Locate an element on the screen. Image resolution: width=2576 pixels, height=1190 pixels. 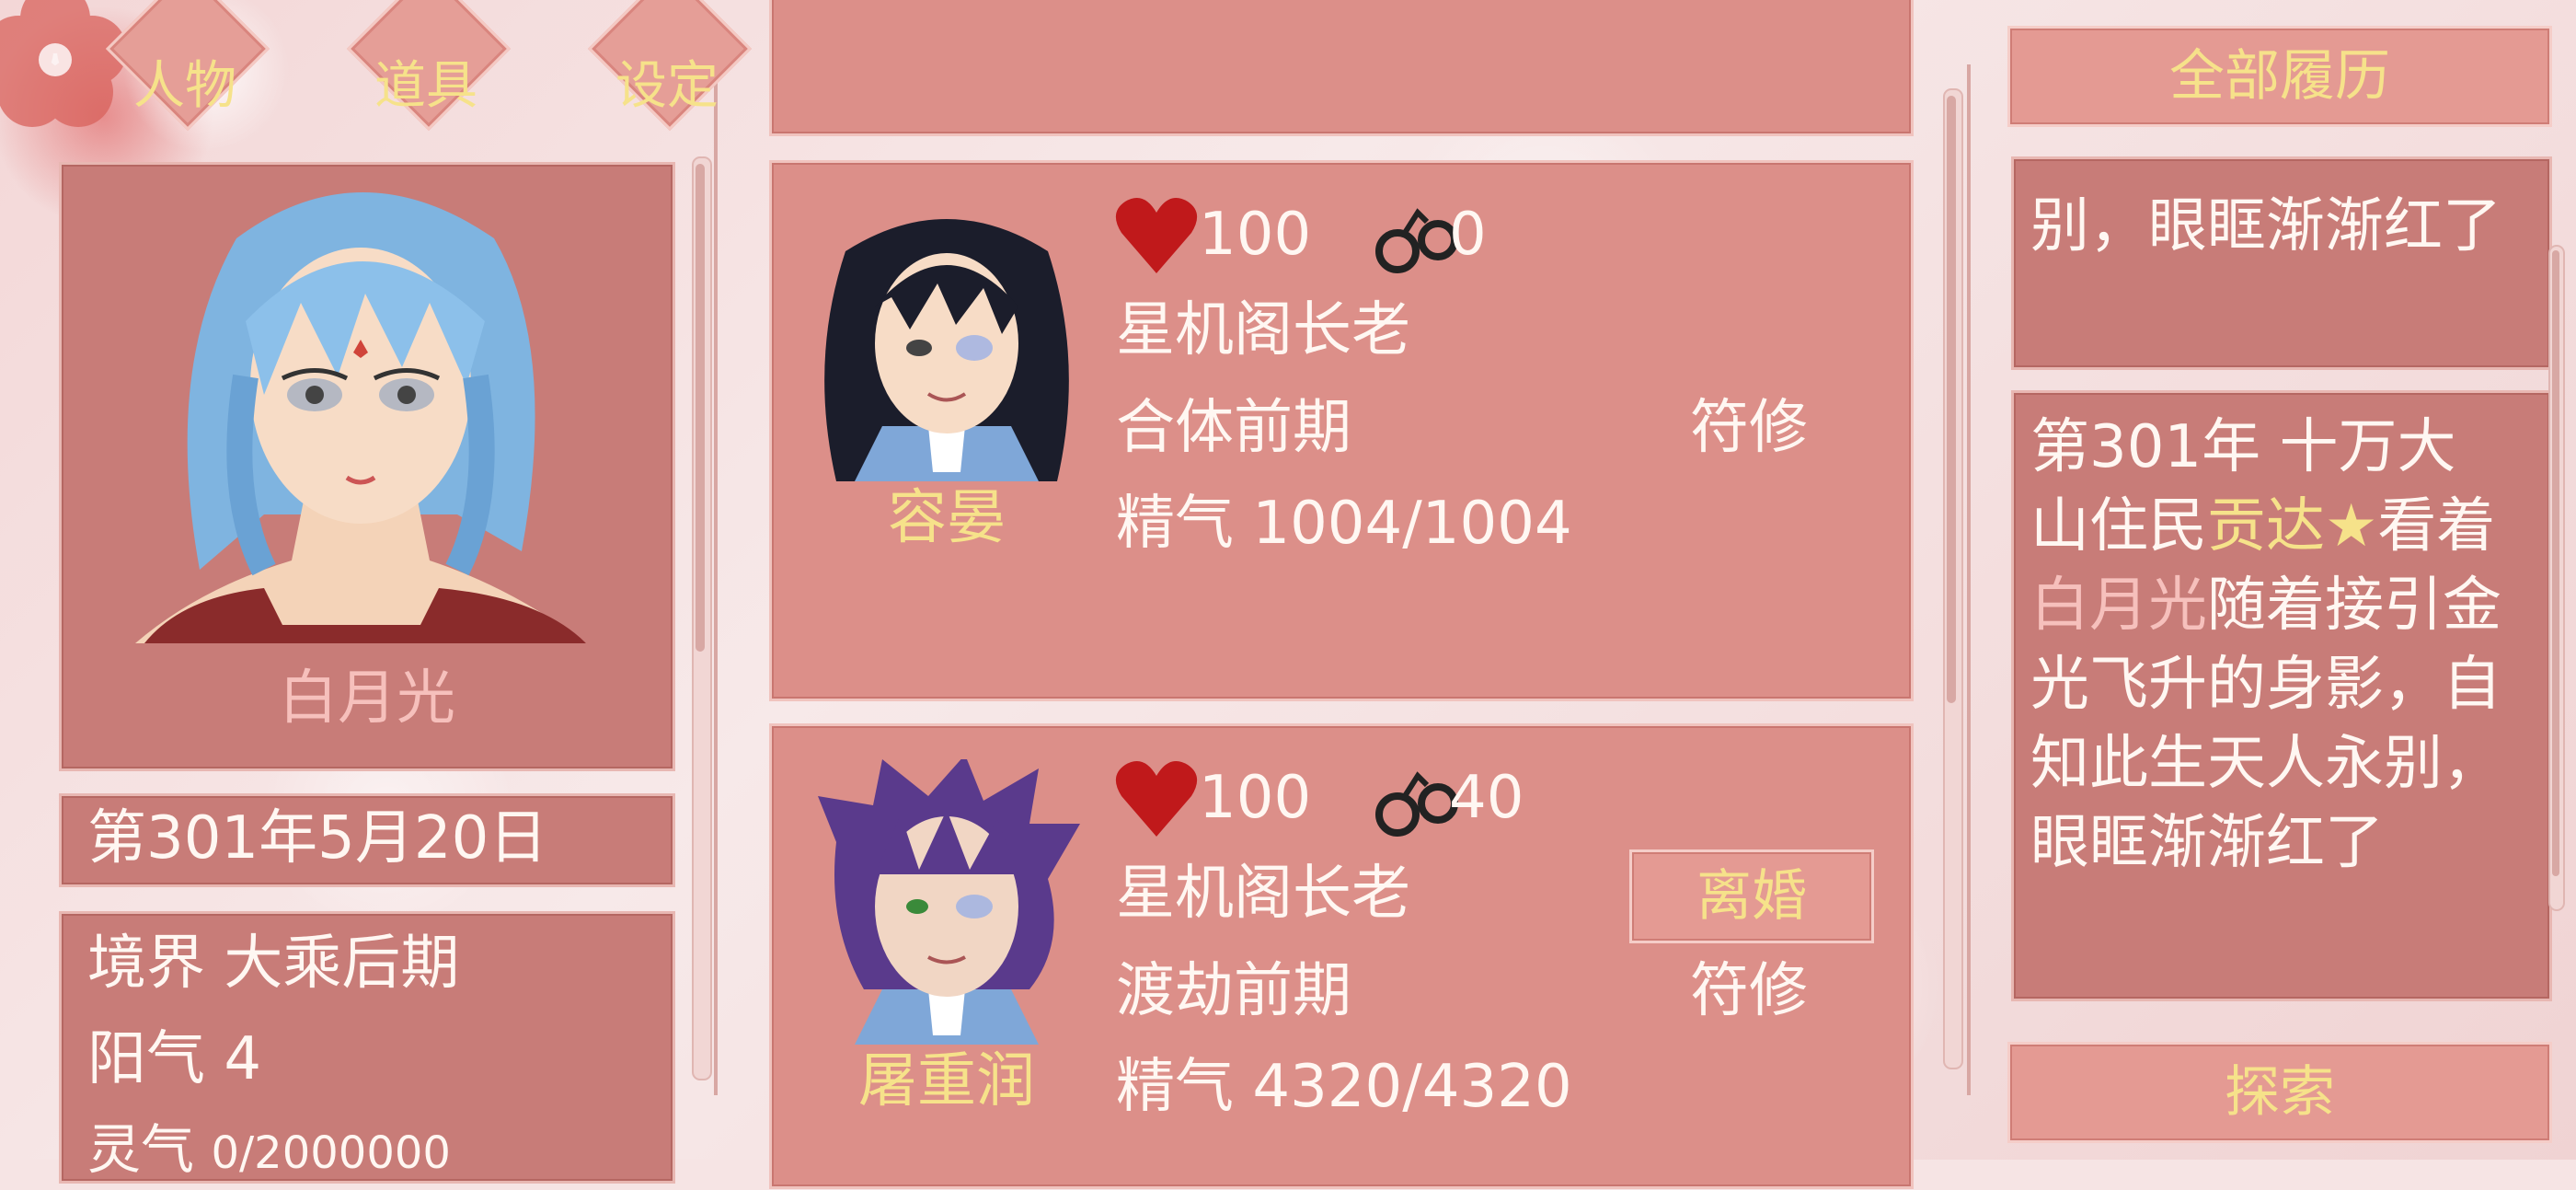
tab-characters: 人物 is located at coordinates (187, 78).